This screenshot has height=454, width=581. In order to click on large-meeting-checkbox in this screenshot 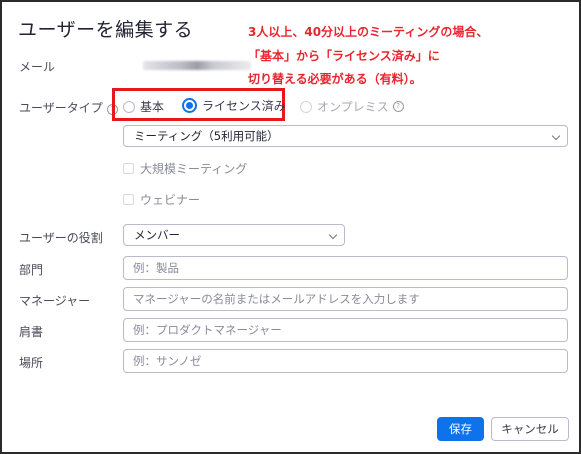, I will do `click(128, 168)`.